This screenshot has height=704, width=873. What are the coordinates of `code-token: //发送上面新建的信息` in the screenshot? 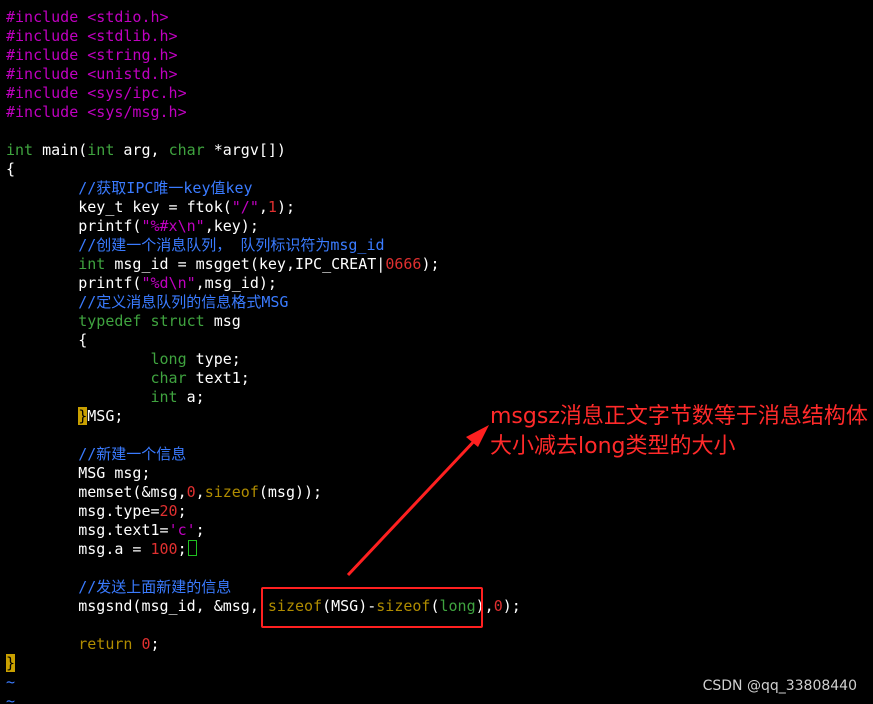 It's located at (155, 587).